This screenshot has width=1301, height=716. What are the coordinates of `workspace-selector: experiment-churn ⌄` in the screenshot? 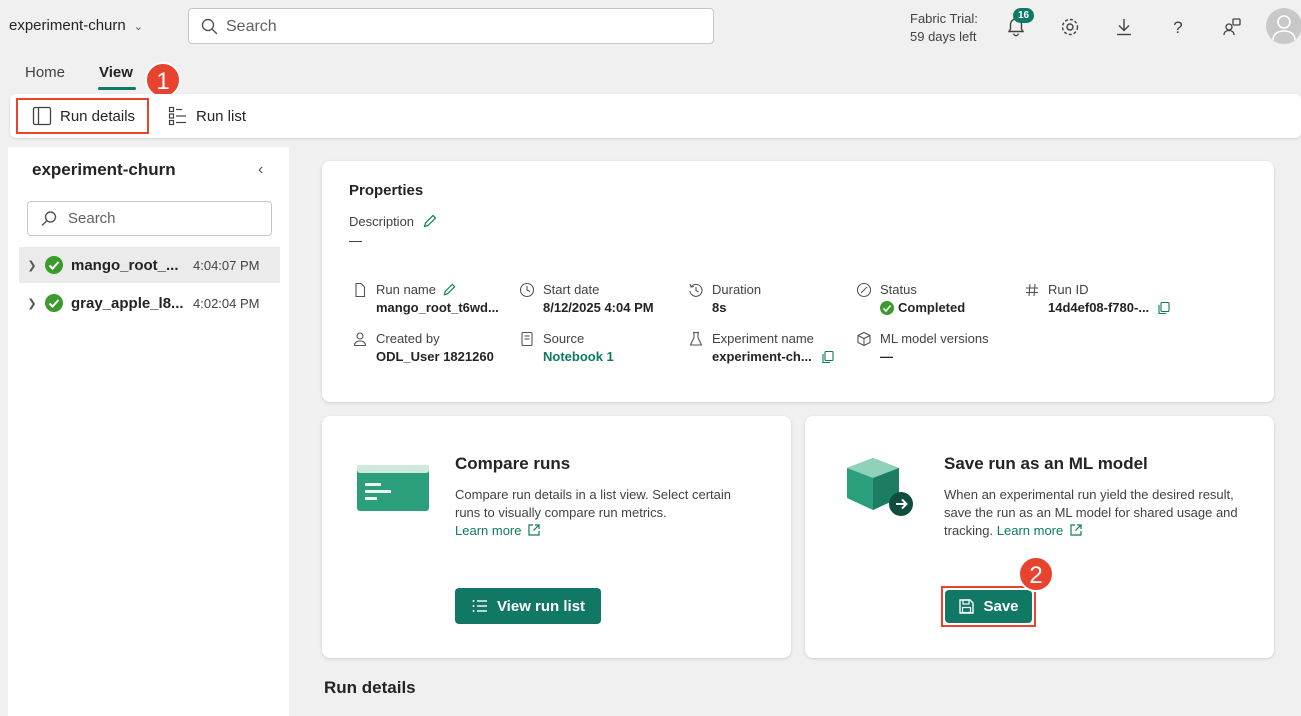 It's located at (76, 25).